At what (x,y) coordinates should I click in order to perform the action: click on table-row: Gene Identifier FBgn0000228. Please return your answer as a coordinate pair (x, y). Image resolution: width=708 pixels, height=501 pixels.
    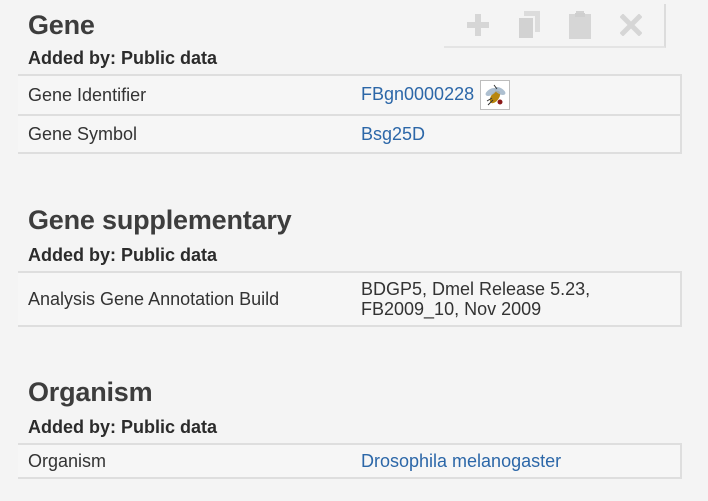
    Looking at the image, I should click on (349, 96).